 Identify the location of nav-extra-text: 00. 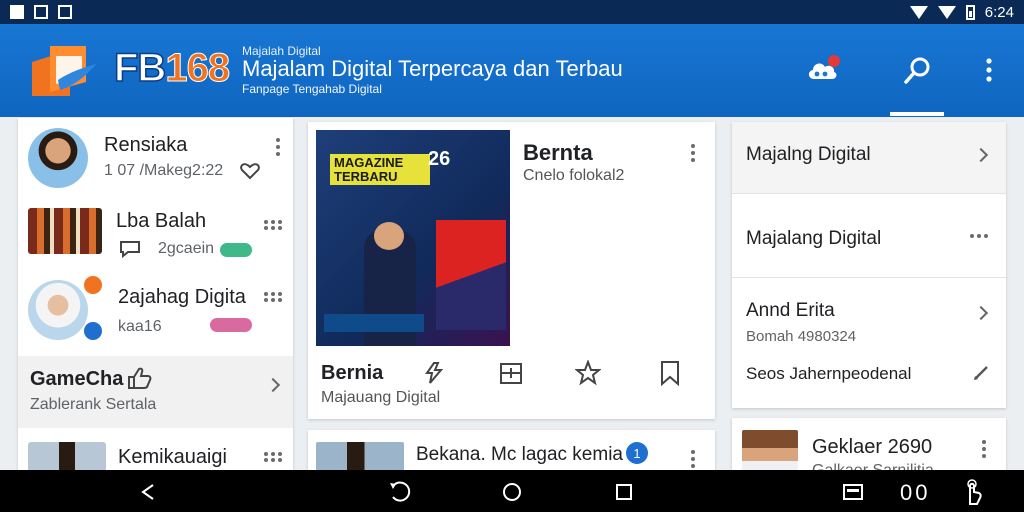
(915, 492).